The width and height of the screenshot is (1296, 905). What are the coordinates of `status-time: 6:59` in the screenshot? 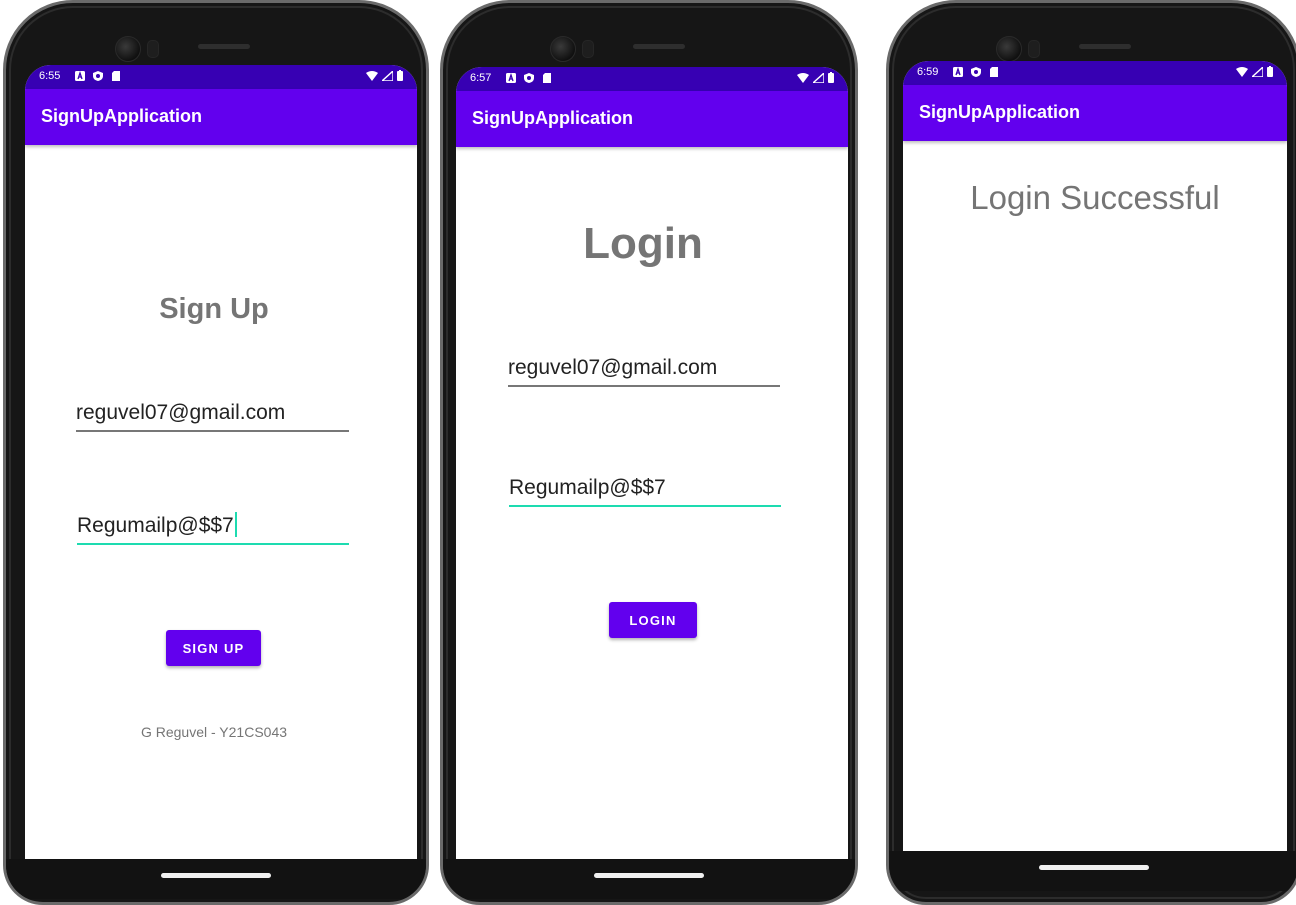 It's located at (928, 72).